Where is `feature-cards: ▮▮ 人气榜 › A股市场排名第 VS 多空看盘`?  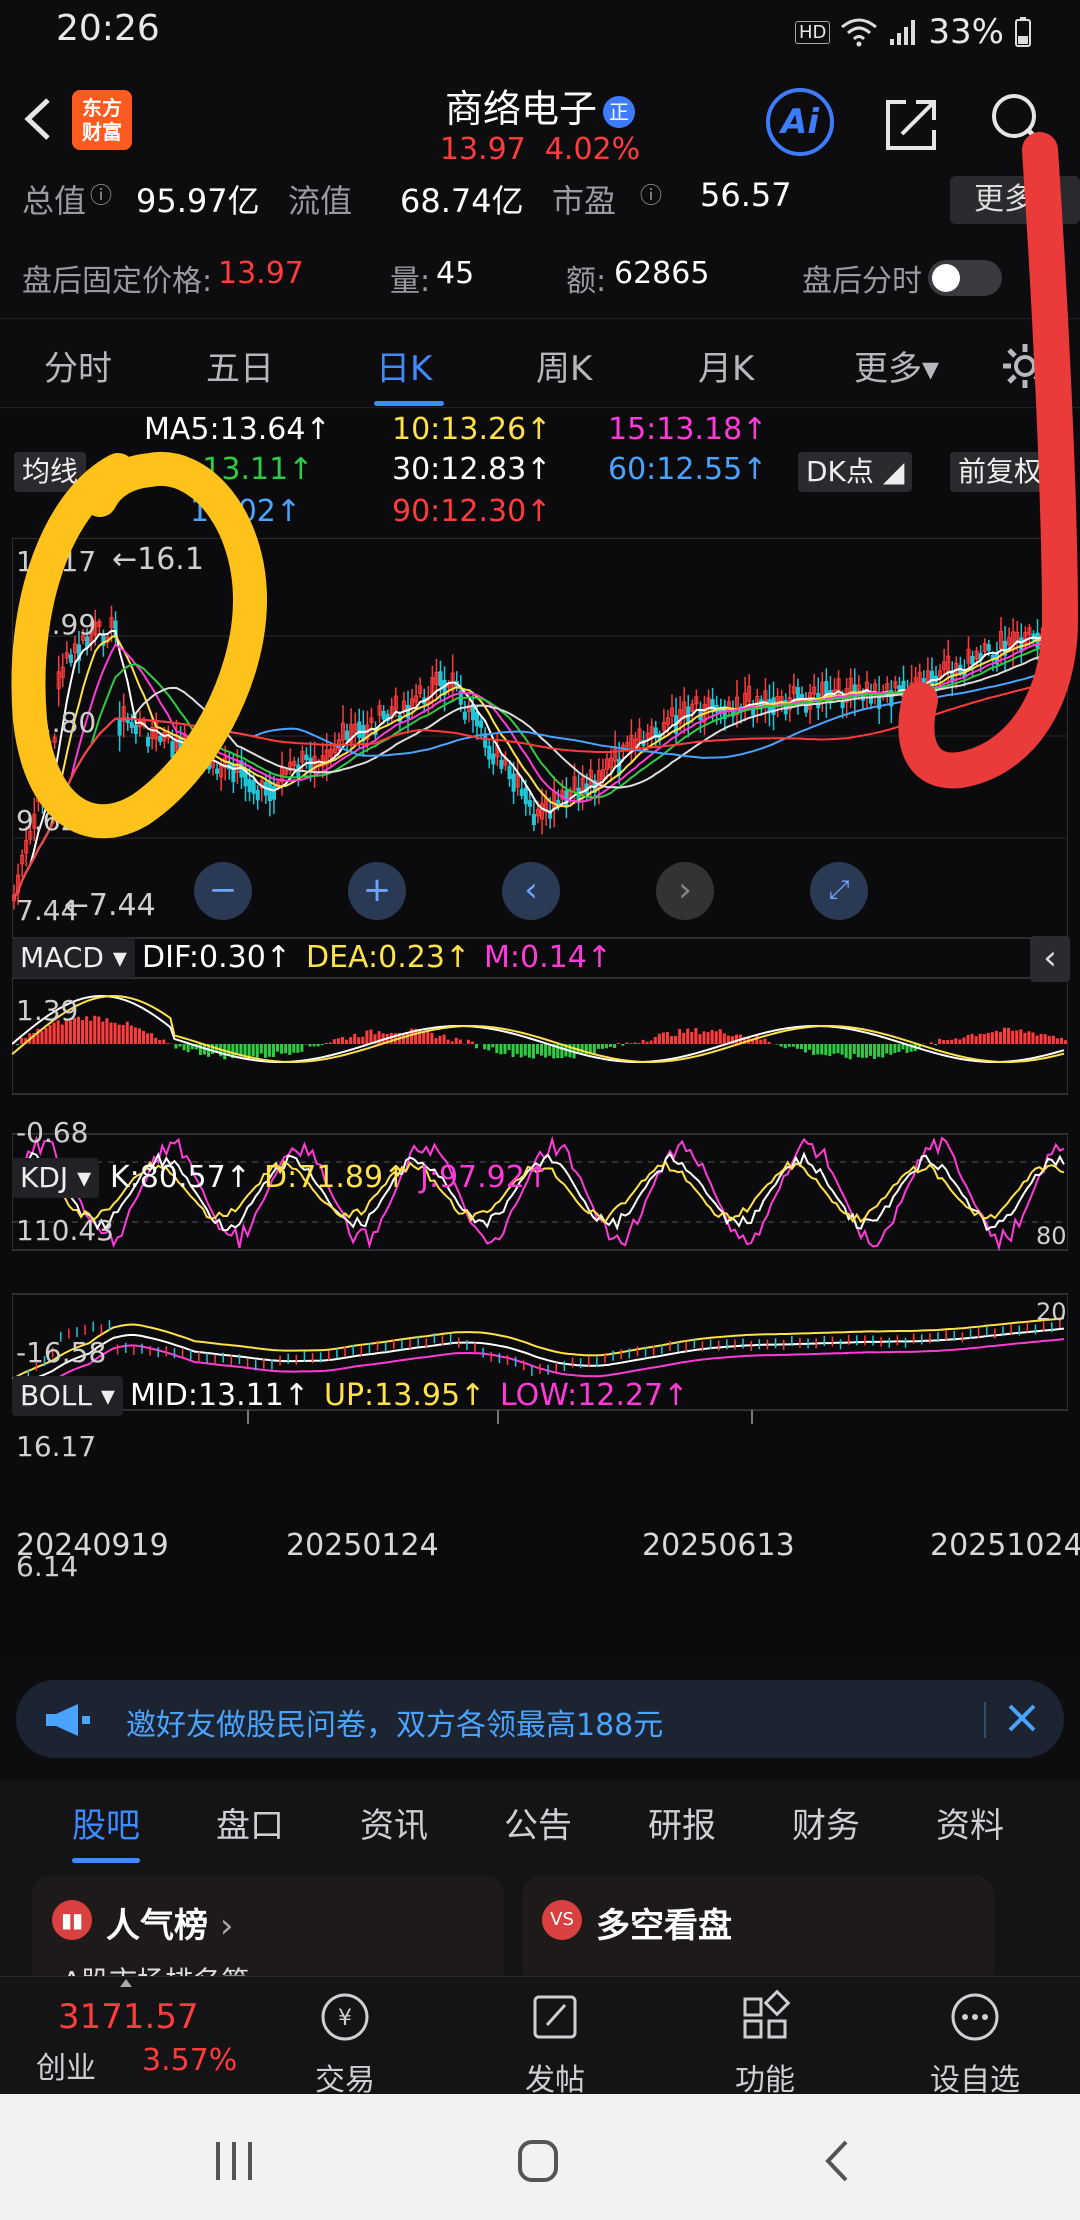
feature-cards: ▮▮ 人气榜 › A股市场排名第 VS 多空看盘 is located at coordinates (540, 1921).